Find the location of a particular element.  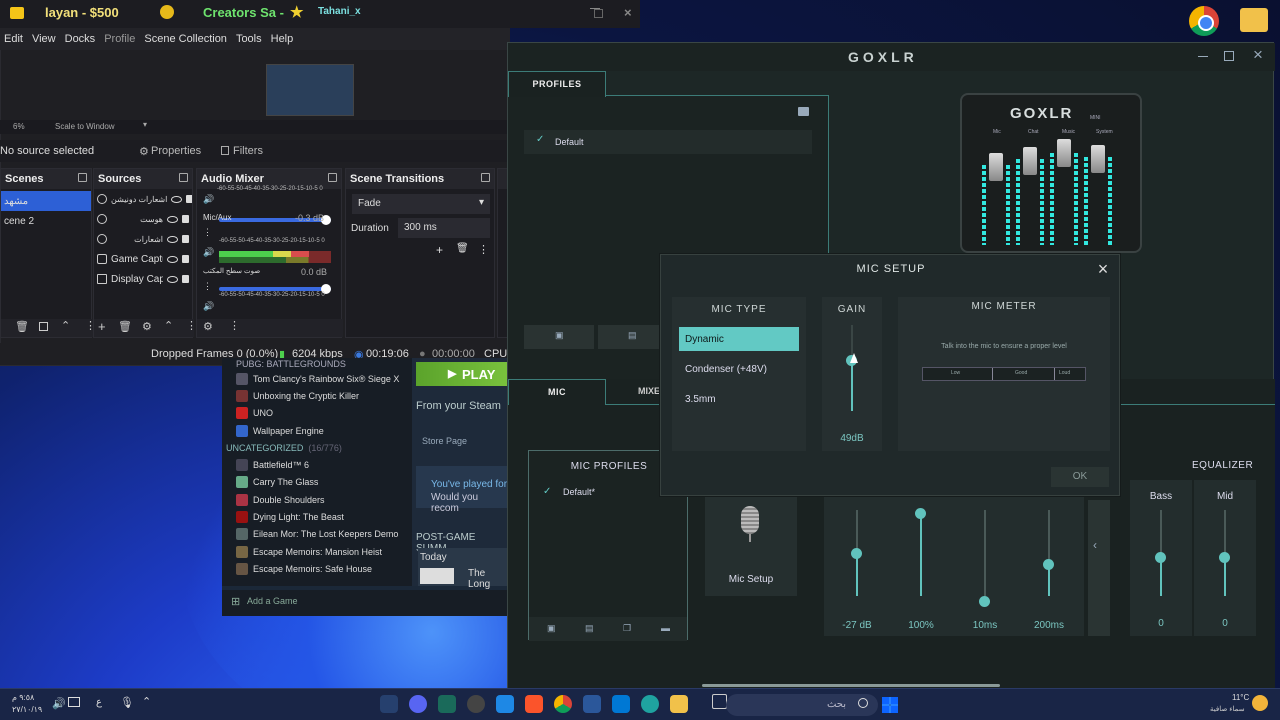

play-button: ▶ PLAY is located at coordinates (462, 374).